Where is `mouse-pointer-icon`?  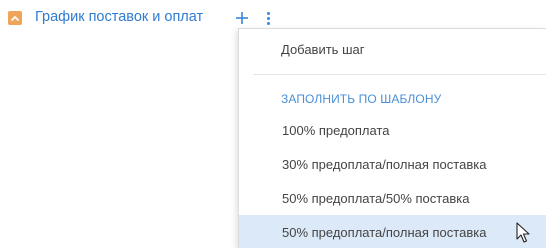
mouse-pointer-icon is located at coordinates (523, 232).